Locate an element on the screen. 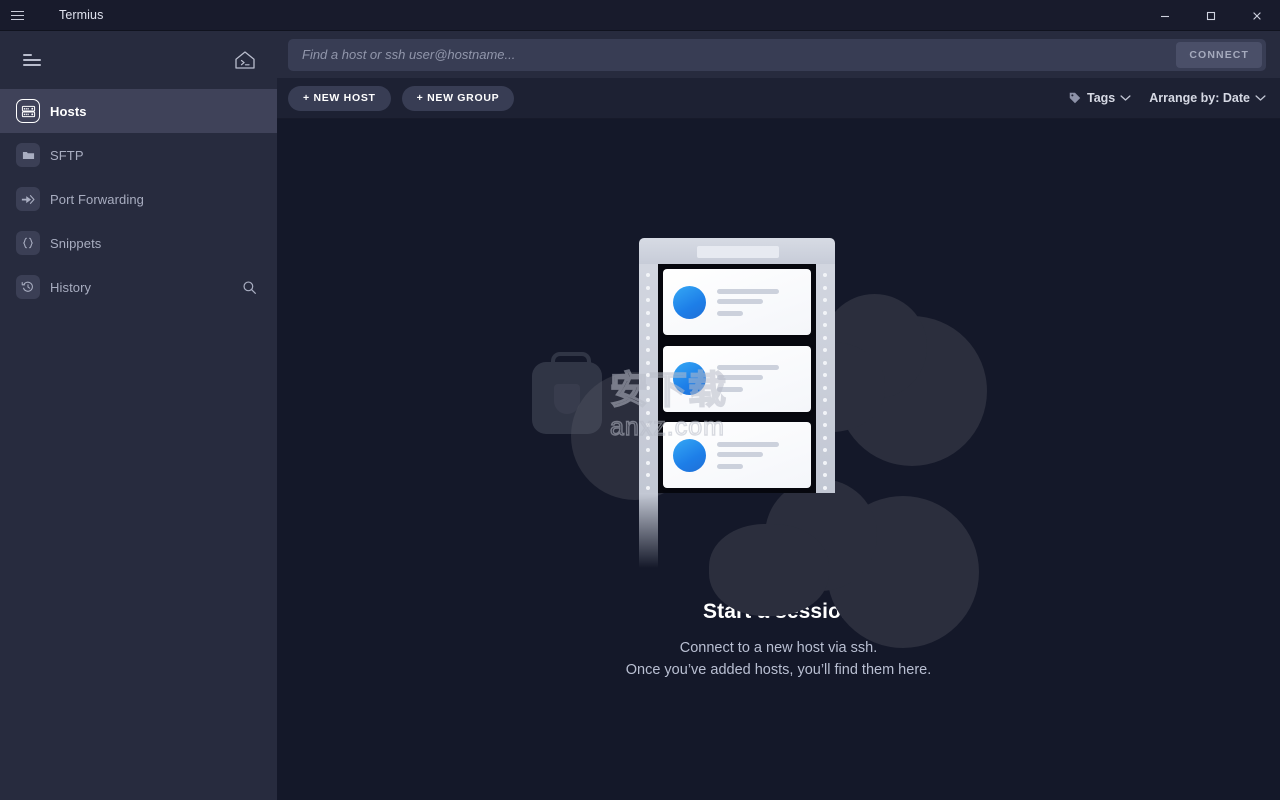 The image size is (1280, 800). sidebar-item-label: Hosts is located at coordinates (68, 111).